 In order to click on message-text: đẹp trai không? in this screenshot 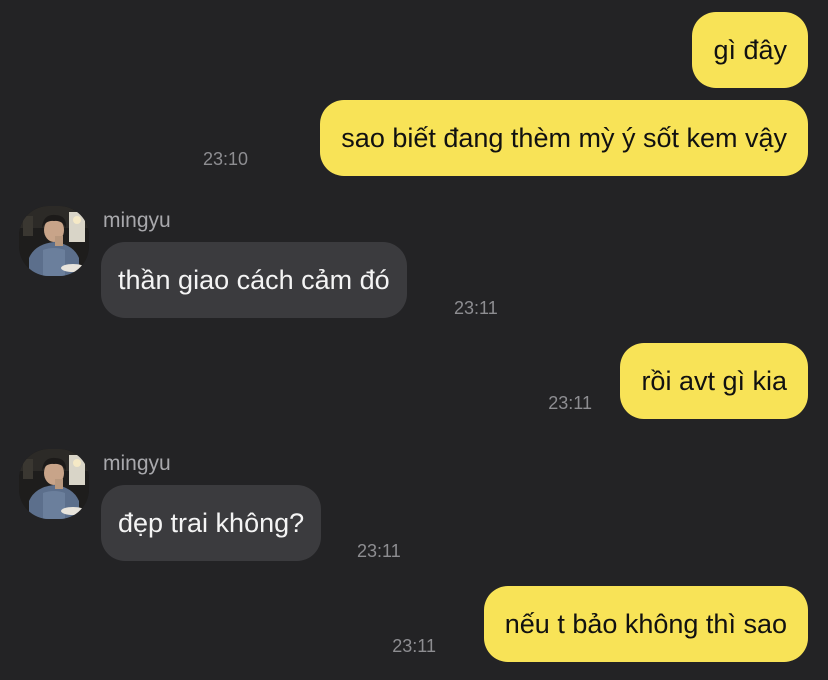, I will do `click(211, 522)`.